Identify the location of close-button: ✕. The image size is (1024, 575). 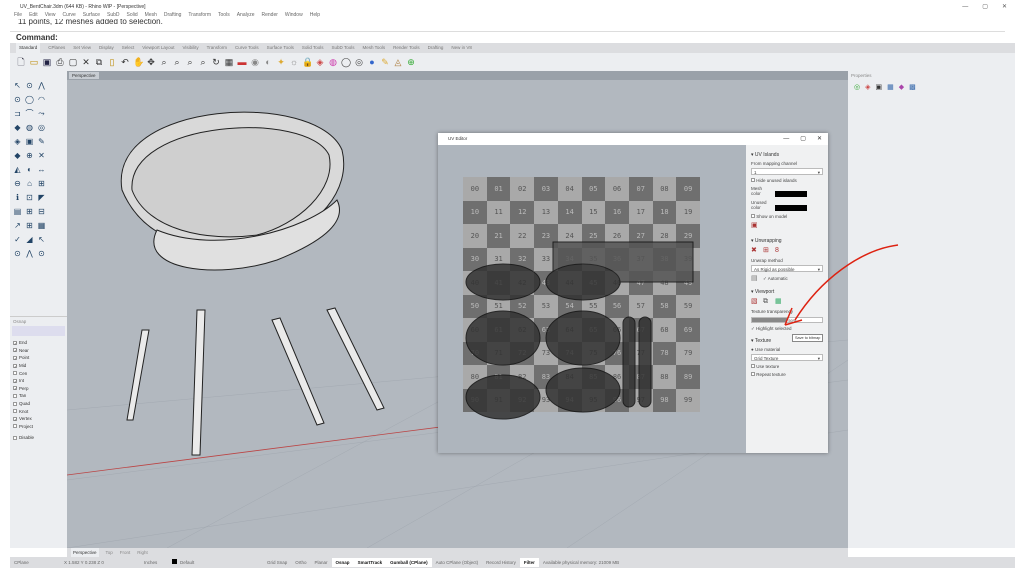
(1004, 7).